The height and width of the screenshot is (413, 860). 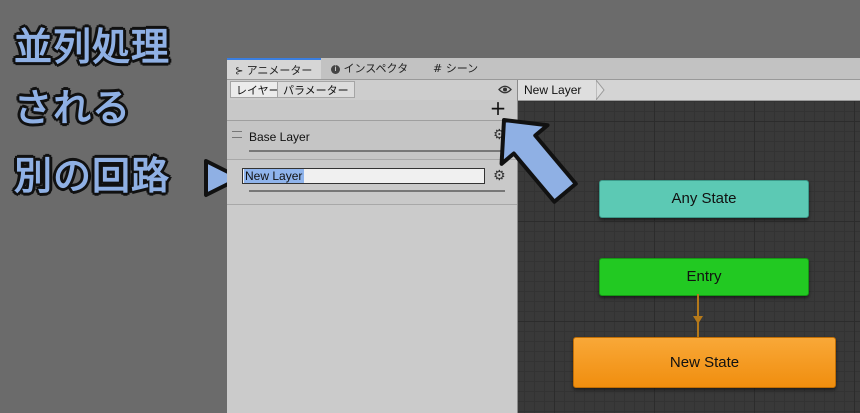 I want to click on panel-subtabs: レイヤー パラメーター, so click(x=372, y=90).